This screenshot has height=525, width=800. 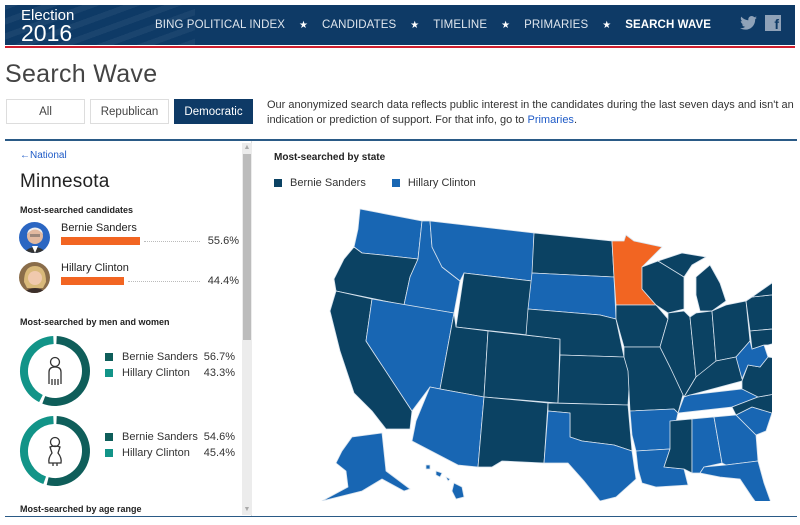 I want to click on tab-all: All, so click(x=45, y=111).